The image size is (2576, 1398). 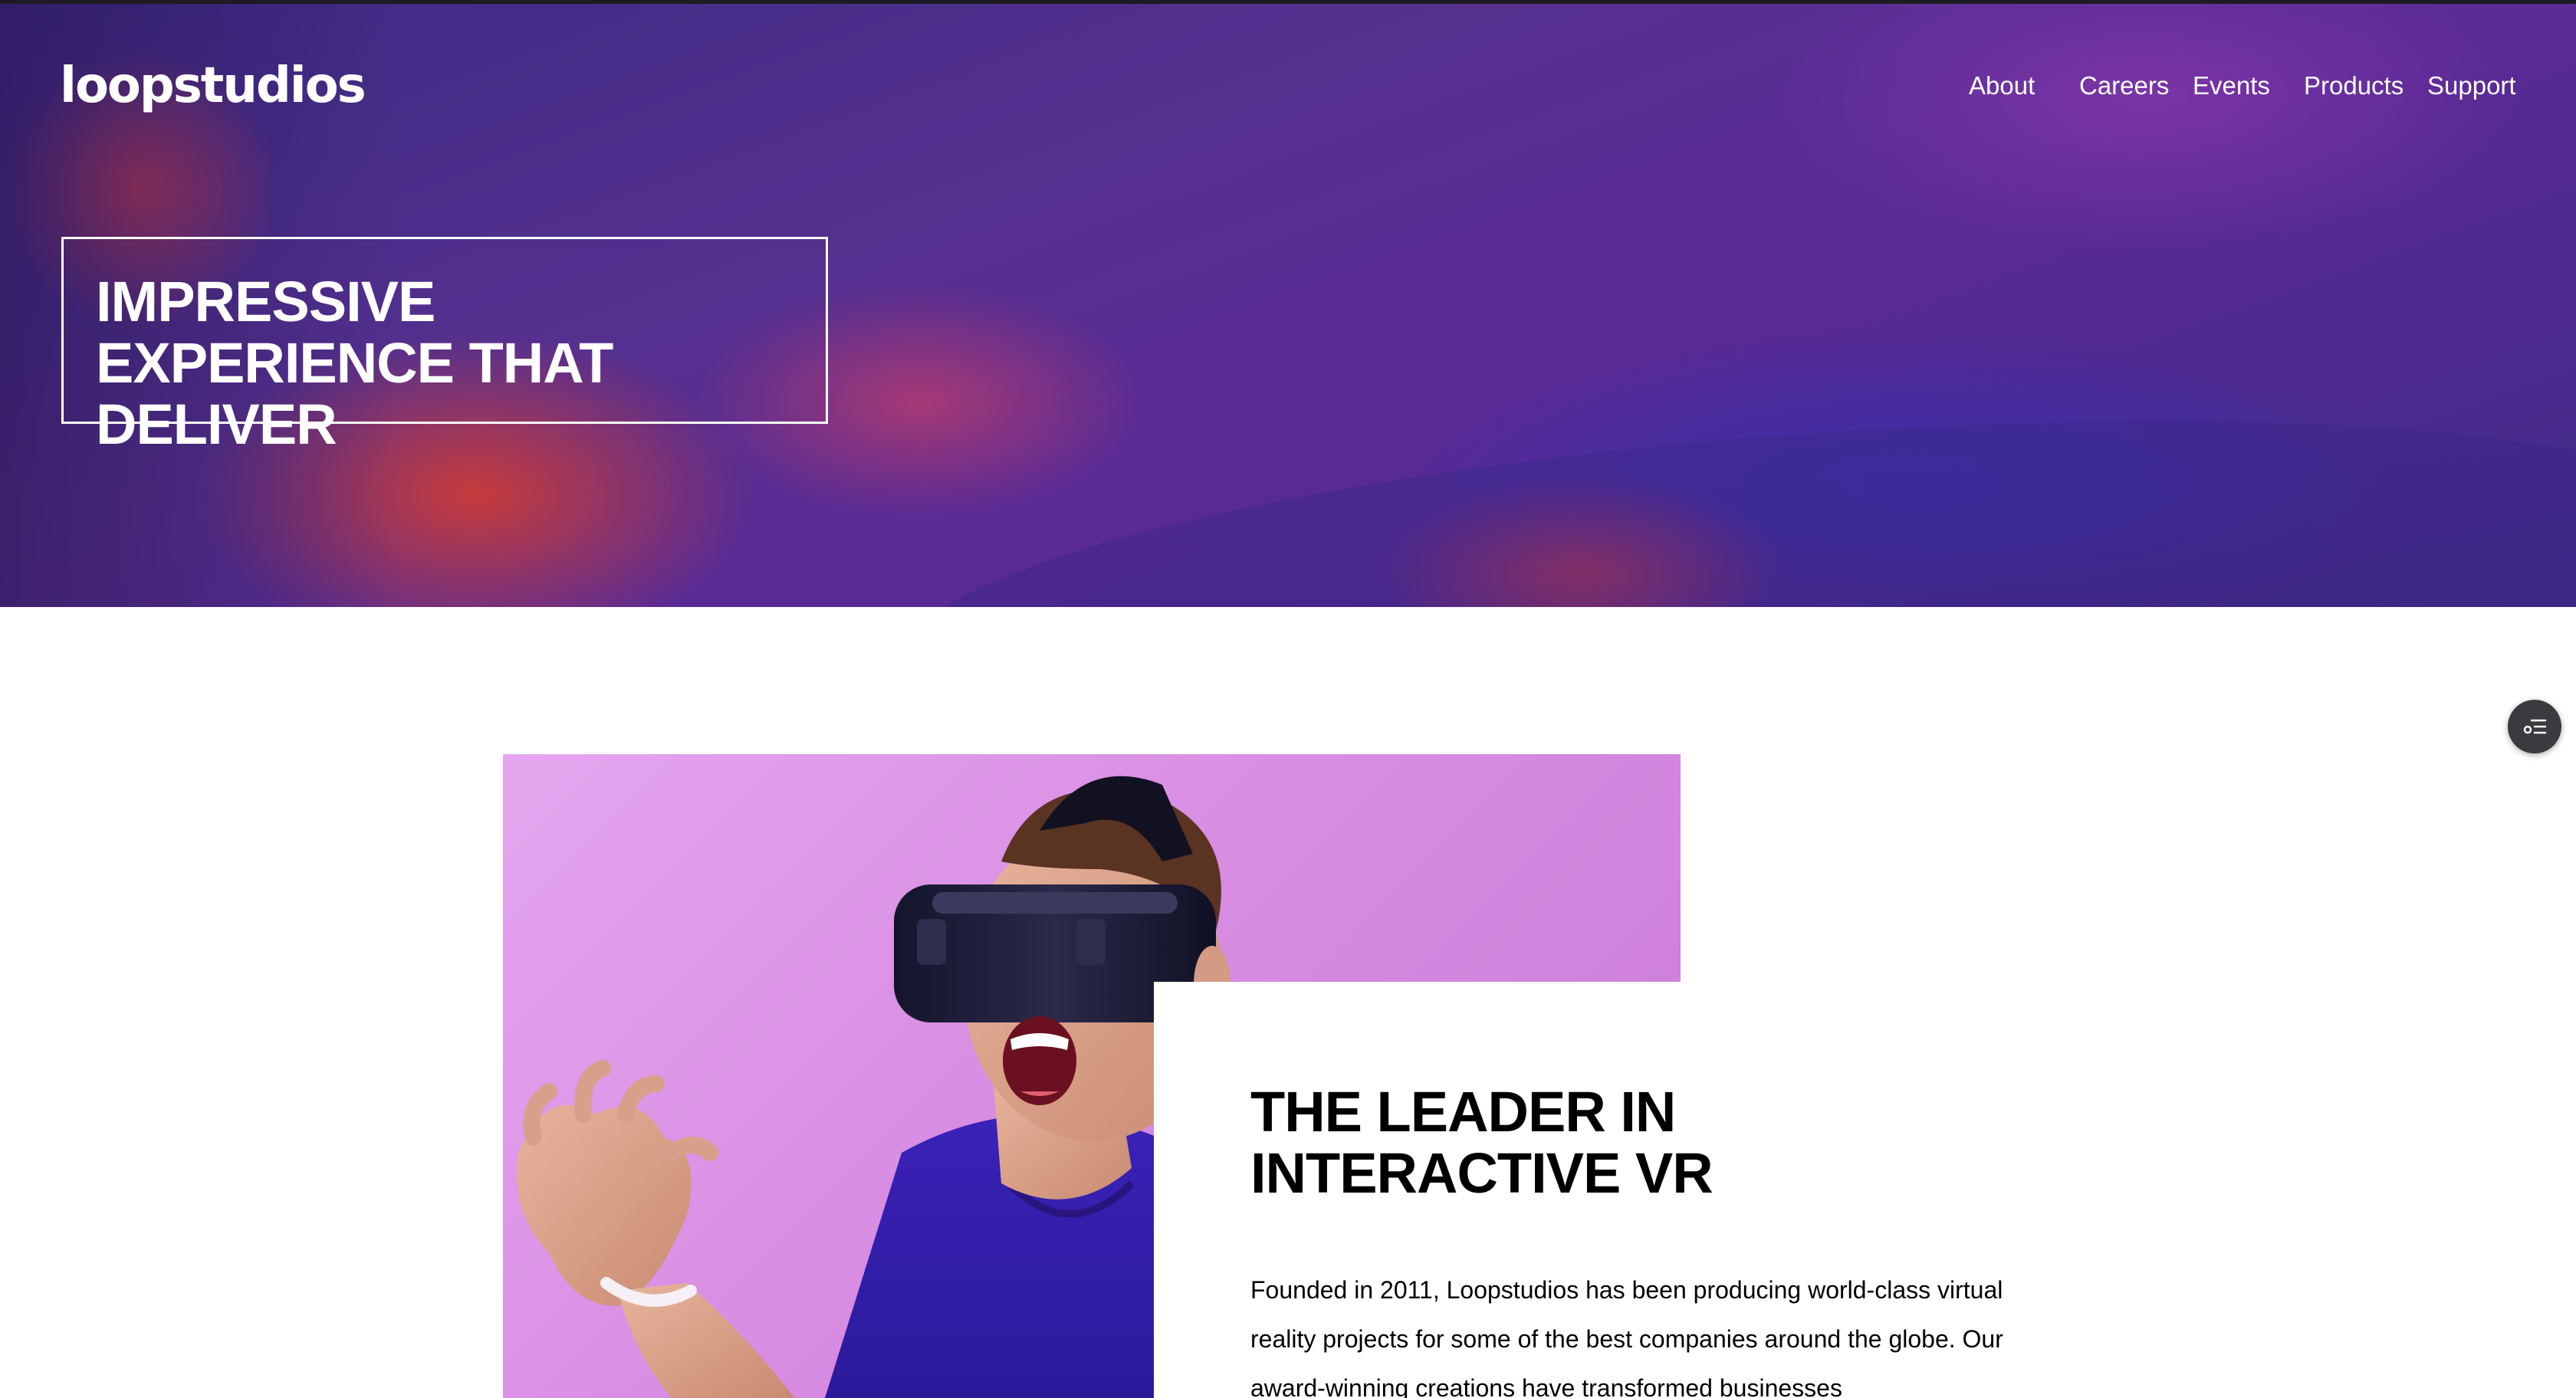 I want to click on intro-title: THE LEADER IN INTERACTIVE VR, so click(x=1482, y=1142).